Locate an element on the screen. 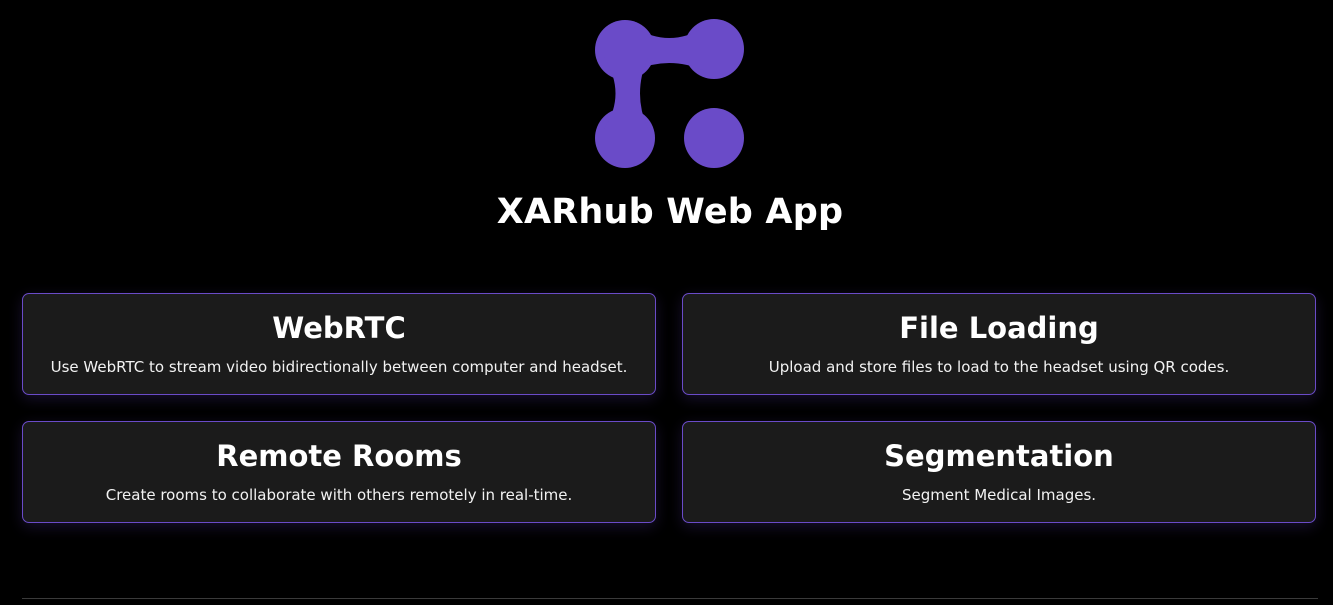  card-title: Segmentation is located at coordinates (999, 456).